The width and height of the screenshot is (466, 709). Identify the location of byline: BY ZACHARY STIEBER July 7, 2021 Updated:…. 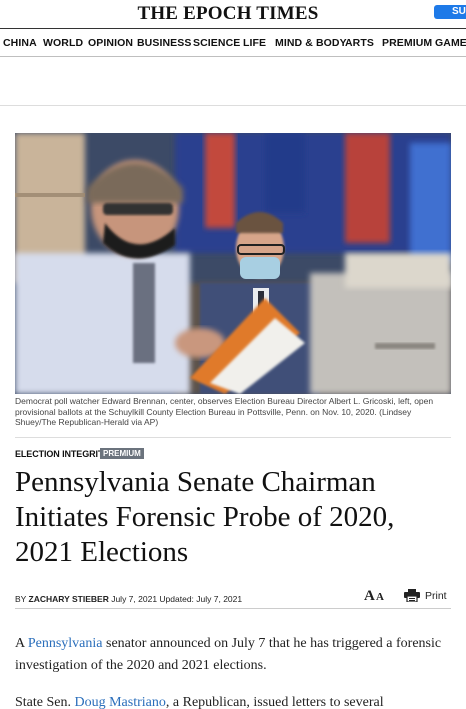
(128, 599).